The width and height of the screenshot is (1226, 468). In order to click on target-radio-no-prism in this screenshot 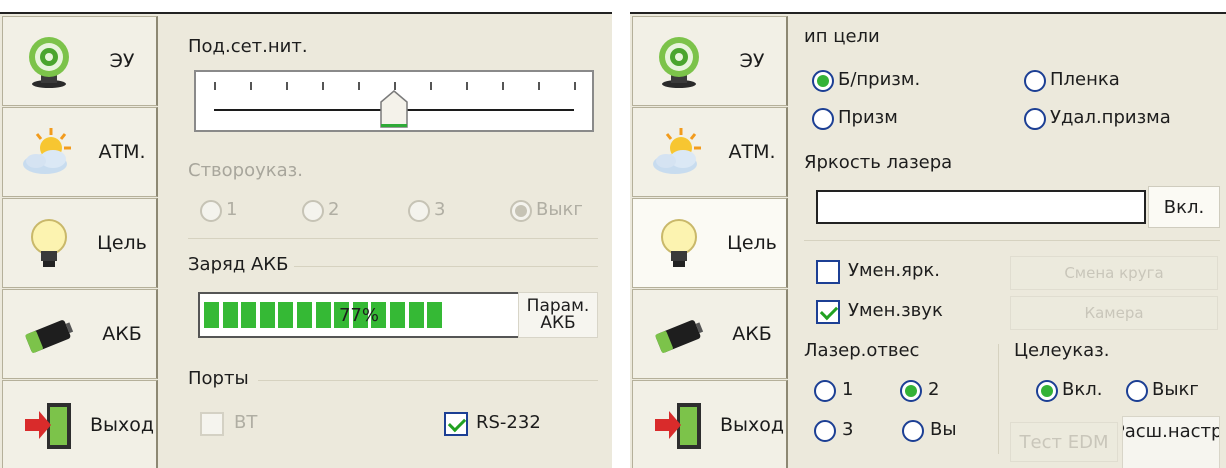, I will do `click(823, 81)`.